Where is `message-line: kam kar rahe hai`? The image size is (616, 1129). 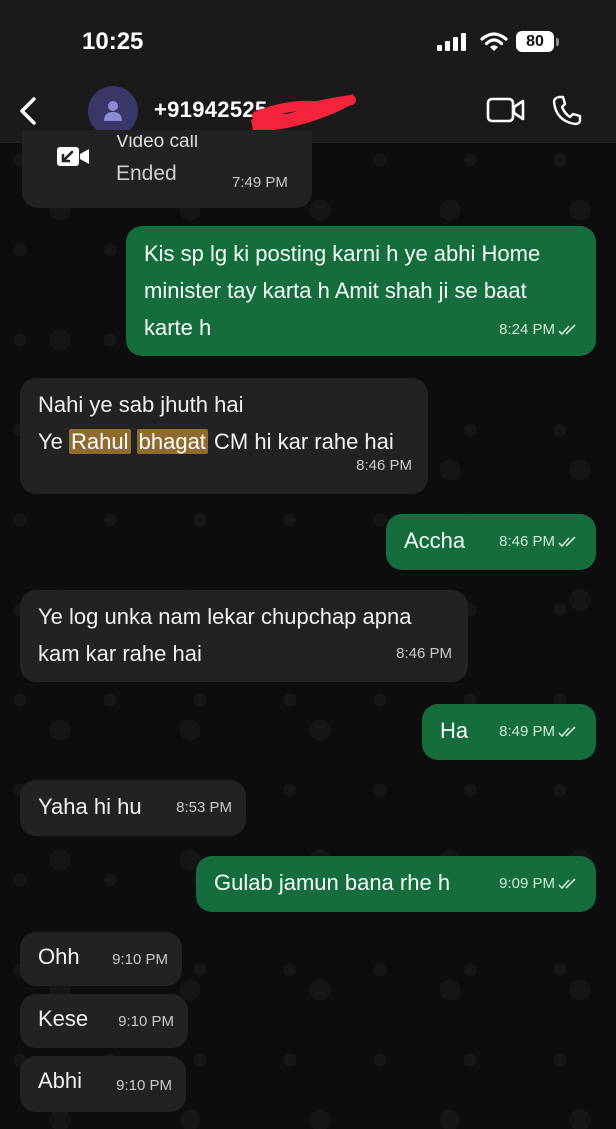 message-line: kam kar rahe hai is located at coordinates (120, 653).